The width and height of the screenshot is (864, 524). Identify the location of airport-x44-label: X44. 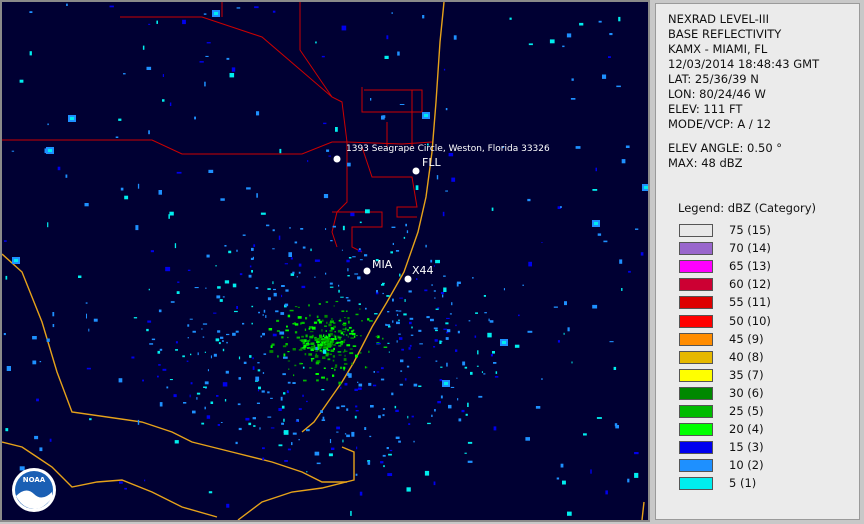
(423, 270).